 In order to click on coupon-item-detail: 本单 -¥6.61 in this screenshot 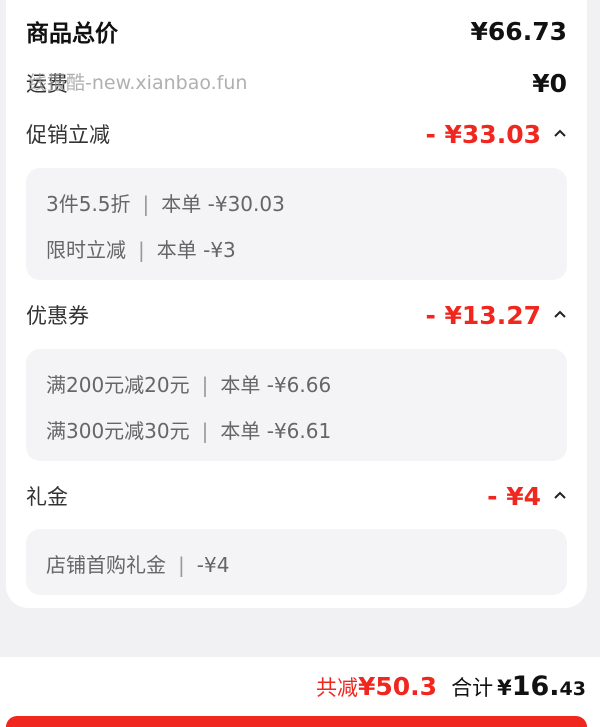, I will do `click(276, 431)`.